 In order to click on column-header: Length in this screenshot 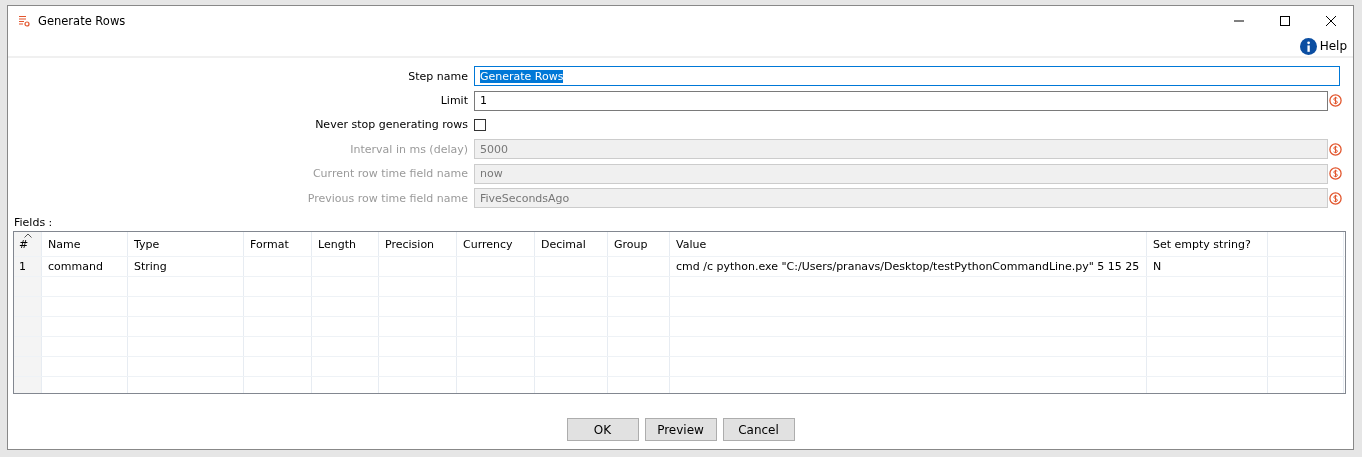, I will do `click(337, 244)`.